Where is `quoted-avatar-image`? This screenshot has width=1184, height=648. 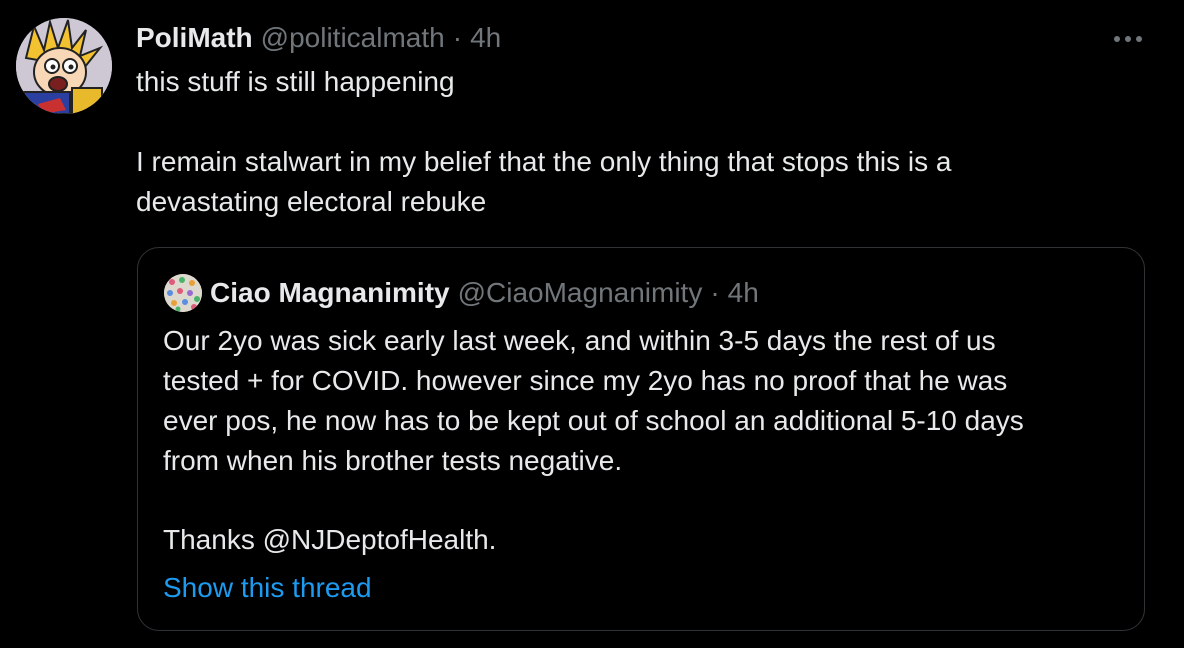 quoted-avatar-image is located at coordinates (183, 293).